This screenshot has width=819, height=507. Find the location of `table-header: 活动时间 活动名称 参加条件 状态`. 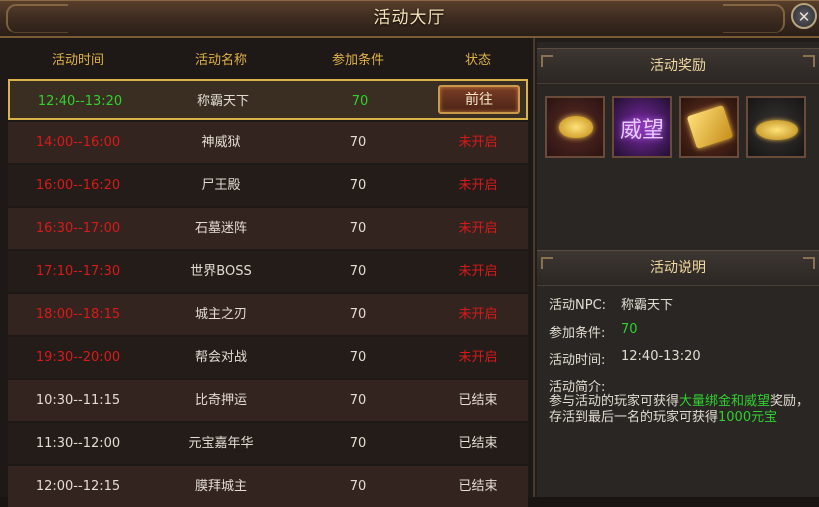

table-header: 活动时间 活动名称 参加条件 状态 is located at coordinates (266, 61).